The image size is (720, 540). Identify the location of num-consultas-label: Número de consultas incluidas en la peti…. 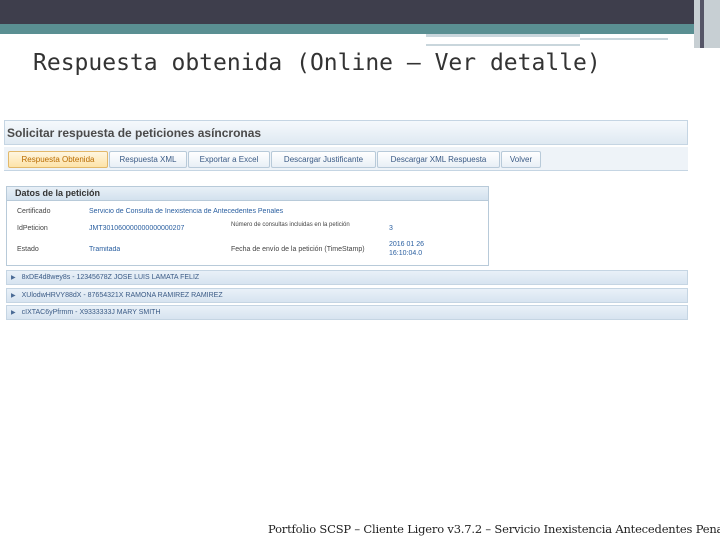
(290, 225).